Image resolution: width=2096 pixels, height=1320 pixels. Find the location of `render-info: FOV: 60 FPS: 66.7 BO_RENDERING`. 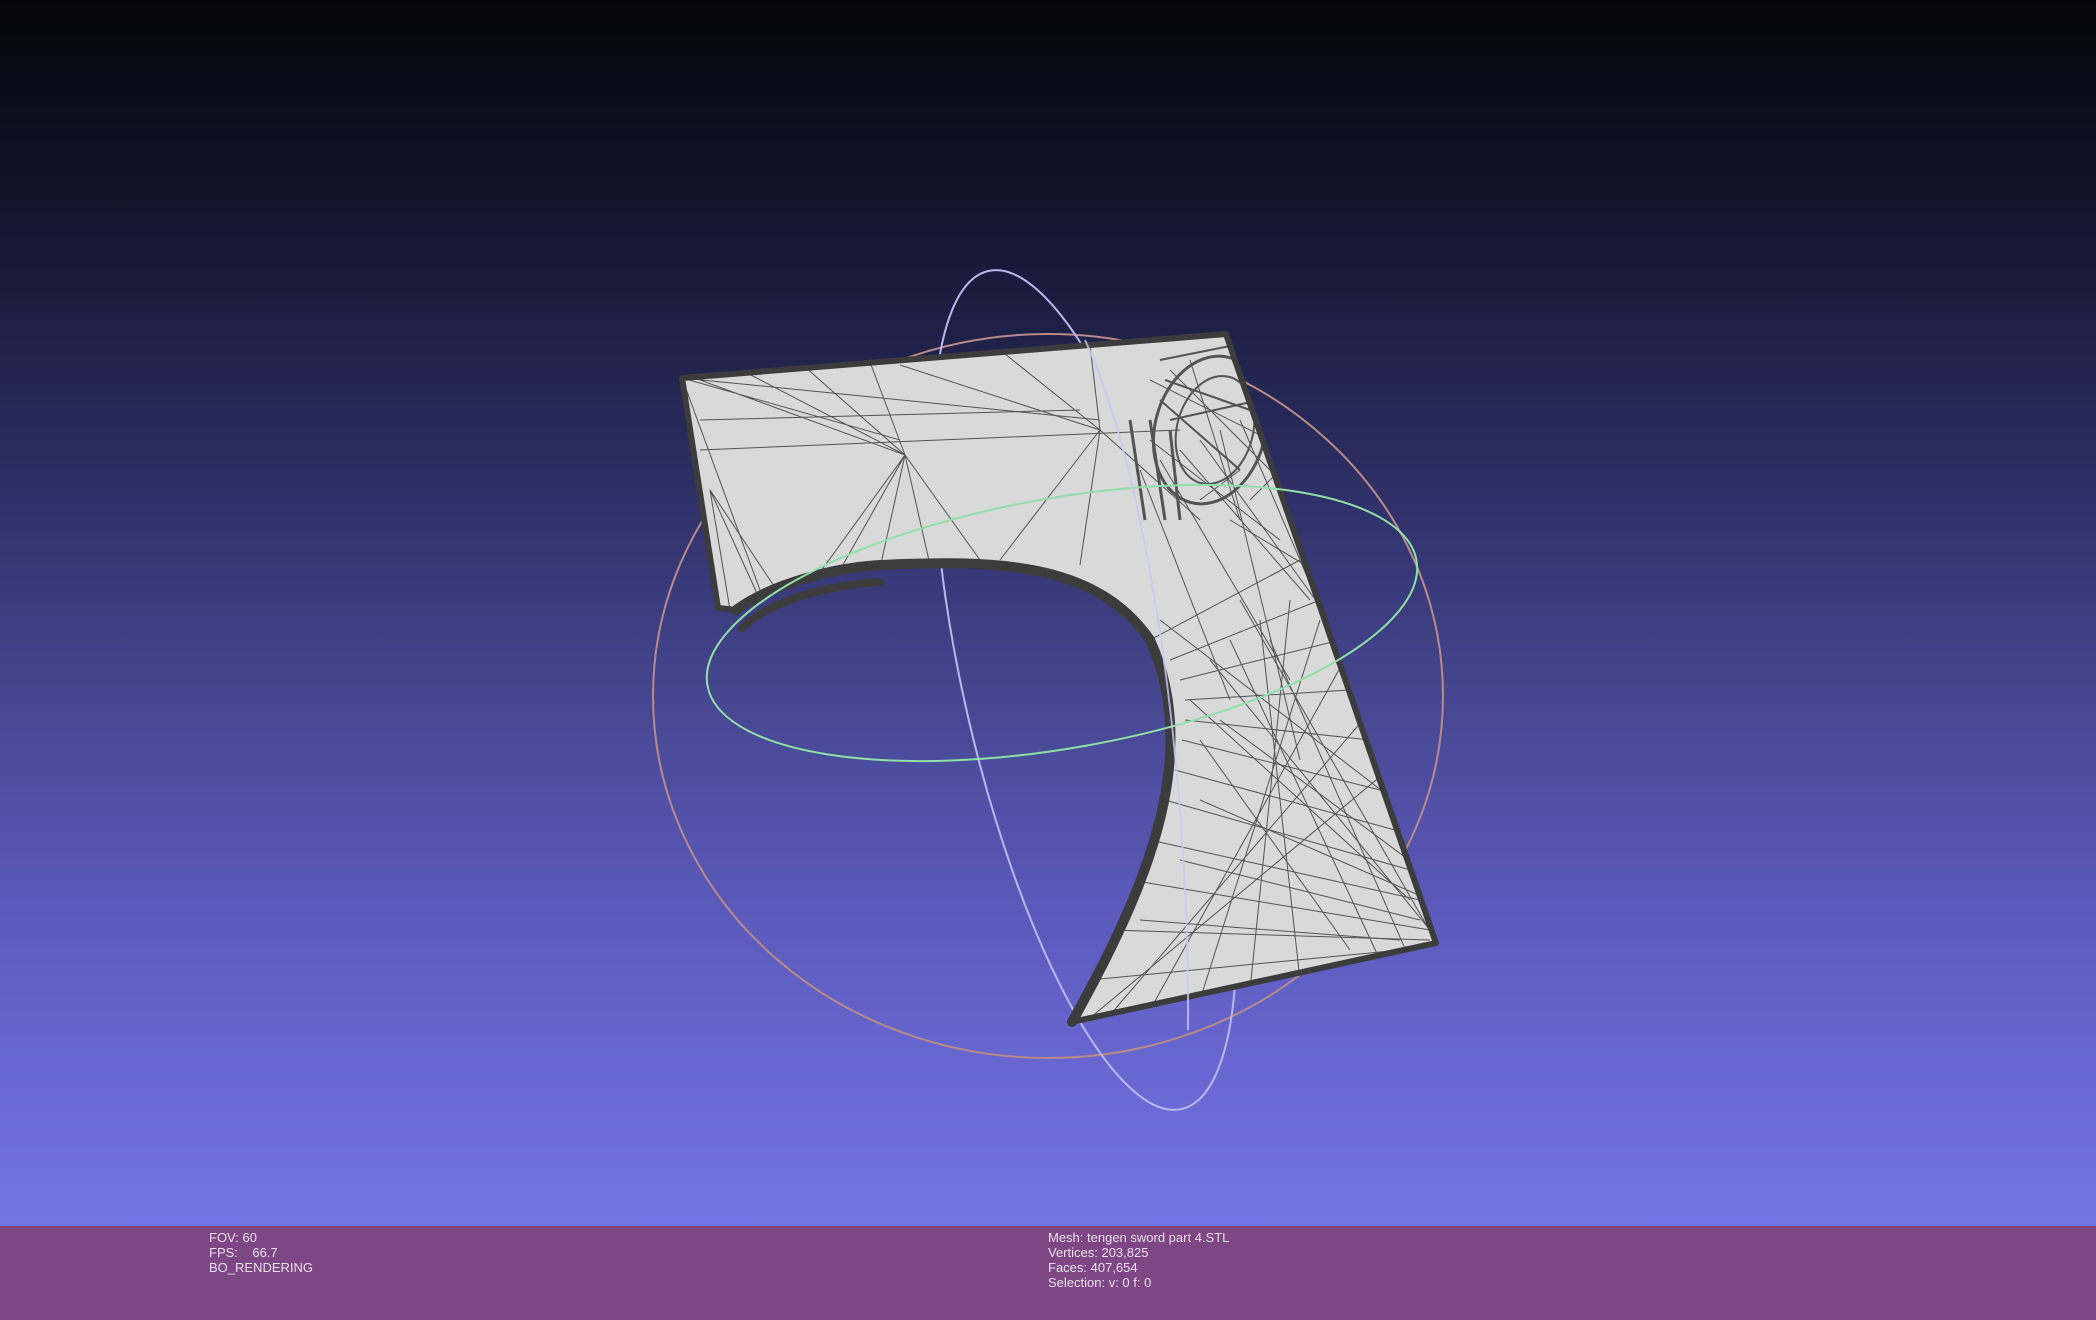

render-info: FOV: 60 FPS: 66.7 BO_RENDERING is located at coordinates (261, 1252).